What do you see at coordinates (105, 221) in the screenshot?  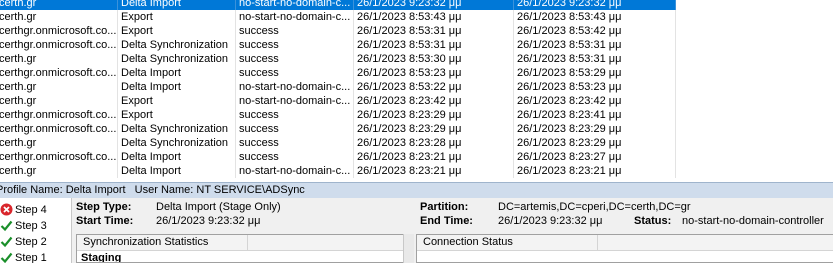 I see `start-time-label: Start Time:` at bounding box center [105, 221].